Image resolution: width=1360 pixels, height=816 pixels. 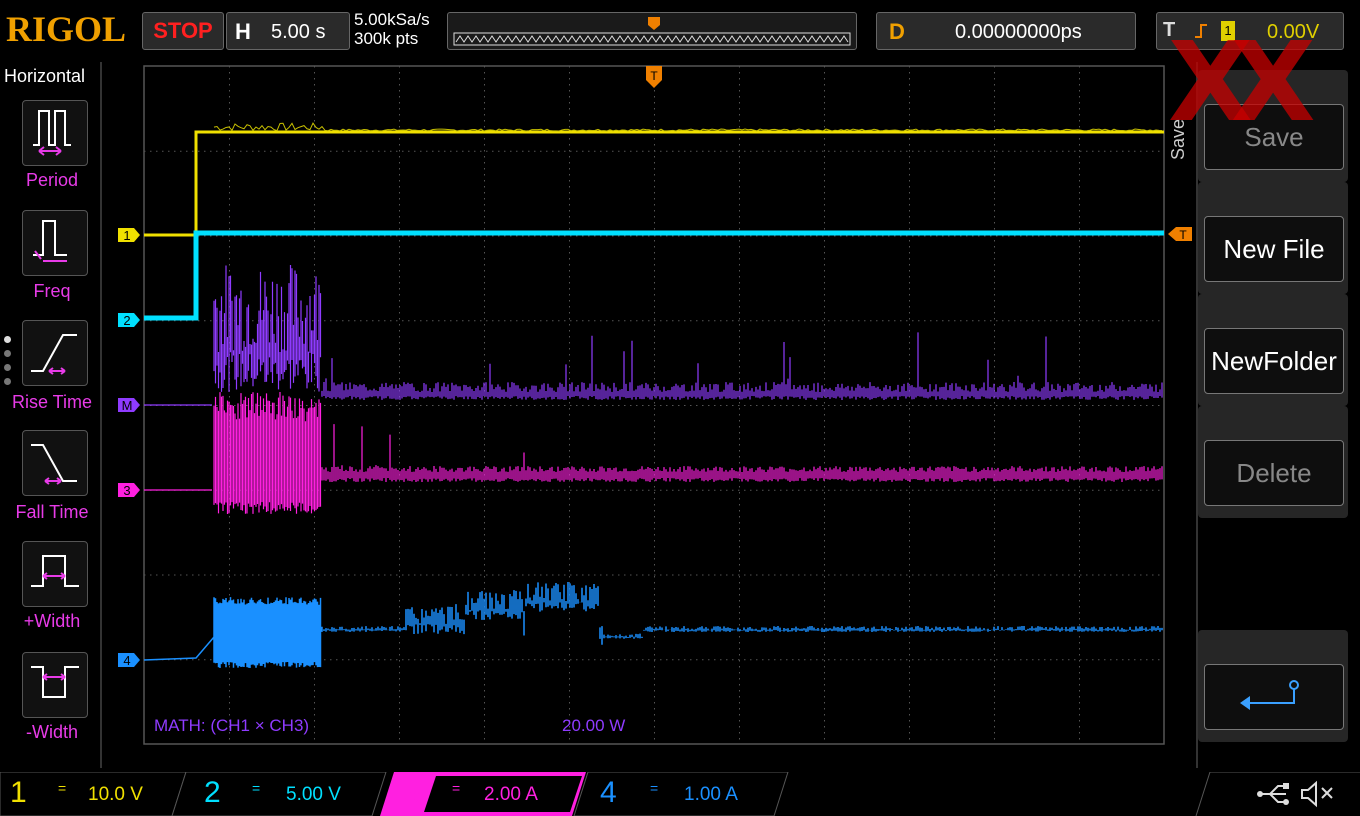 What do you see at coordinates (115, 794) in the screenshot?
I see `ch1-scale: 10.0 V` at bounding box center [115, 794].